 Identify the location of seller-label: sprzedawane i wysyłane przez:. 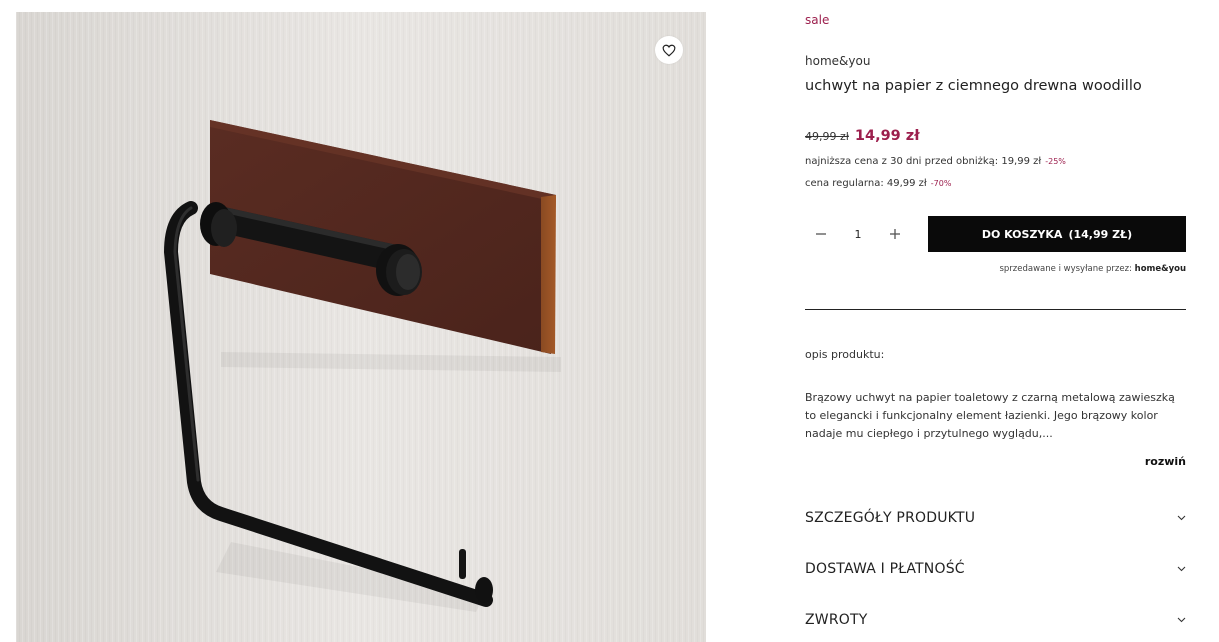
(1065, 269).